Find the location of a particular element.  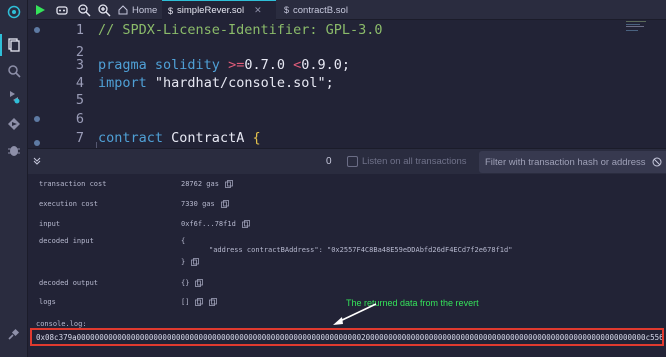

active-indicator is located at coordinates (1, 45).